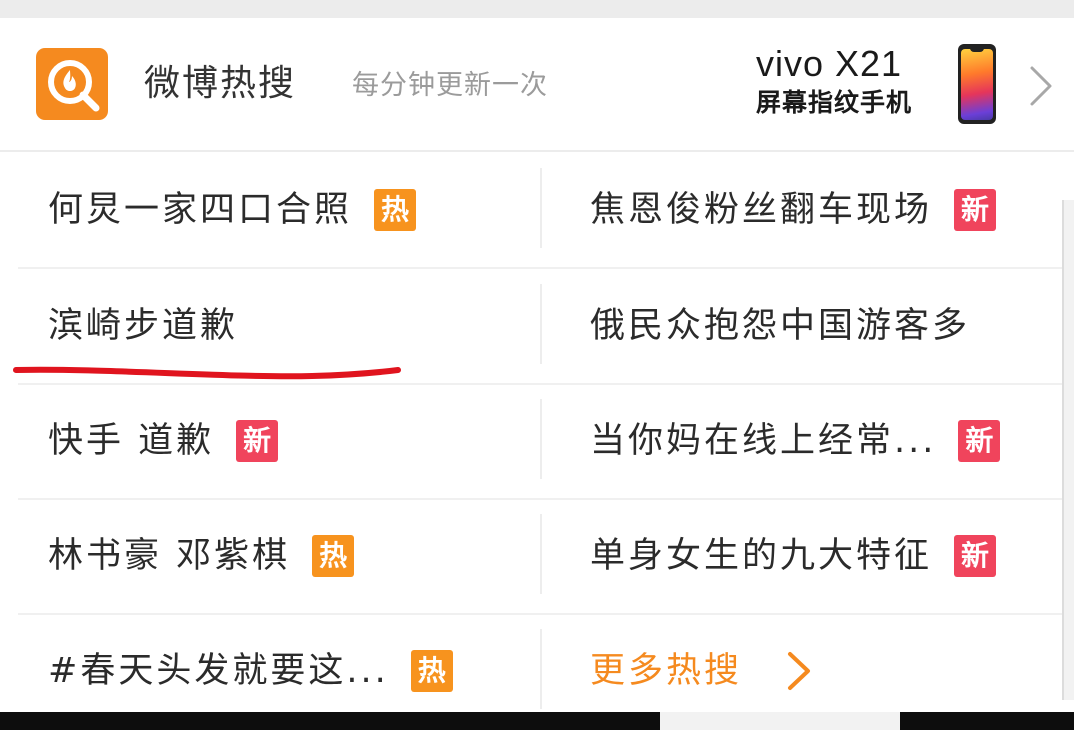  I want to click on bottom-bar-highlight, so click(780, 721).